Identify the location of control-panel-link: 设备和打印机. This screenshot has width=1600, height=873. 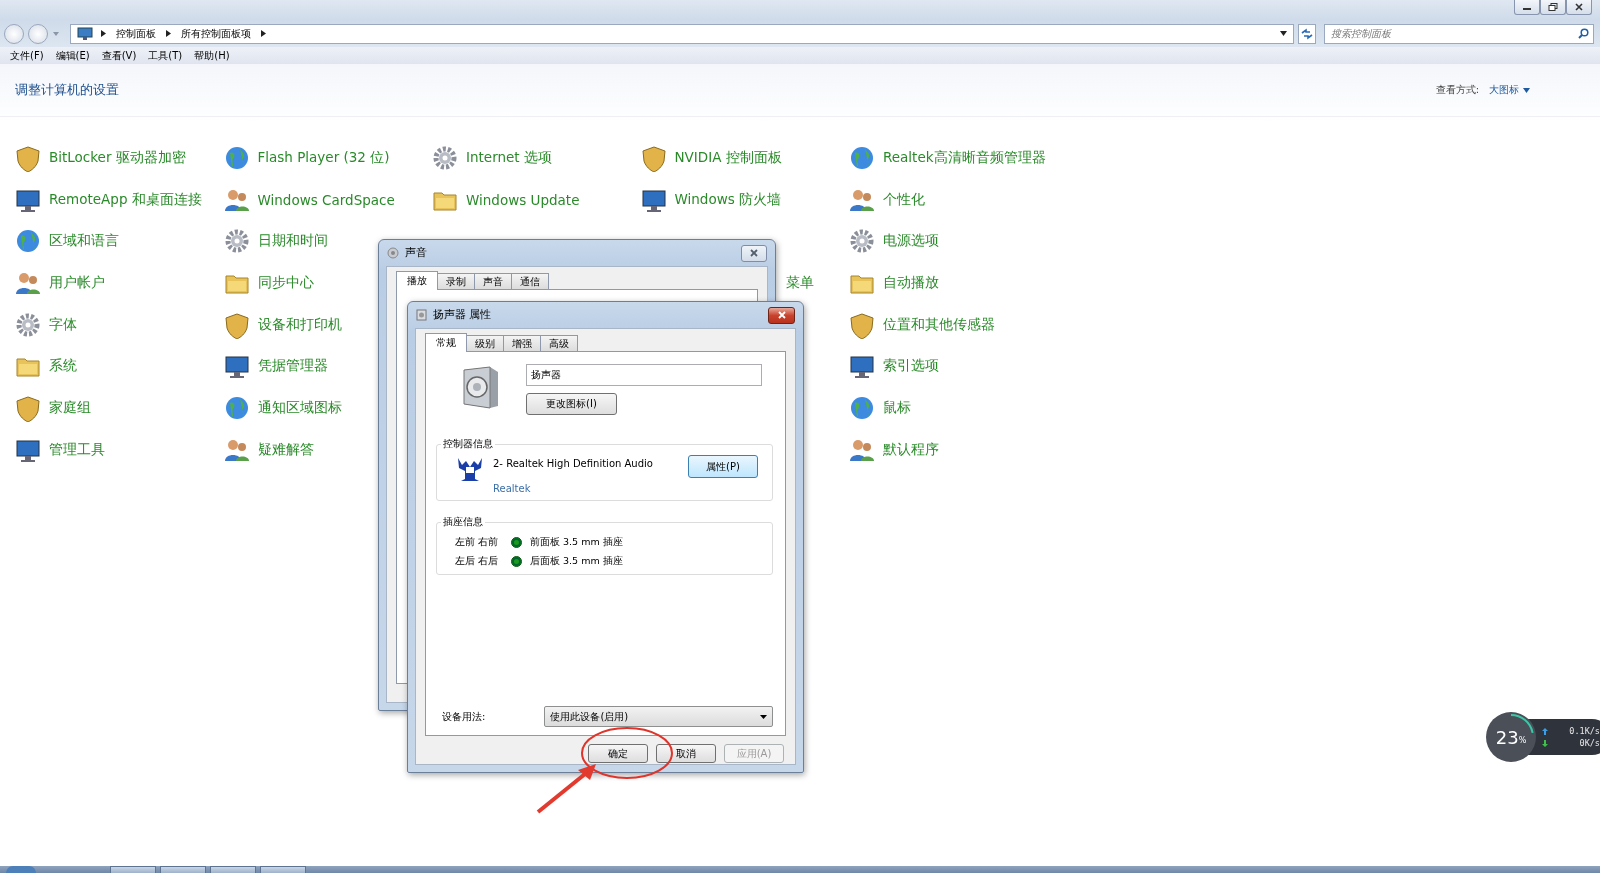
(282, 324).